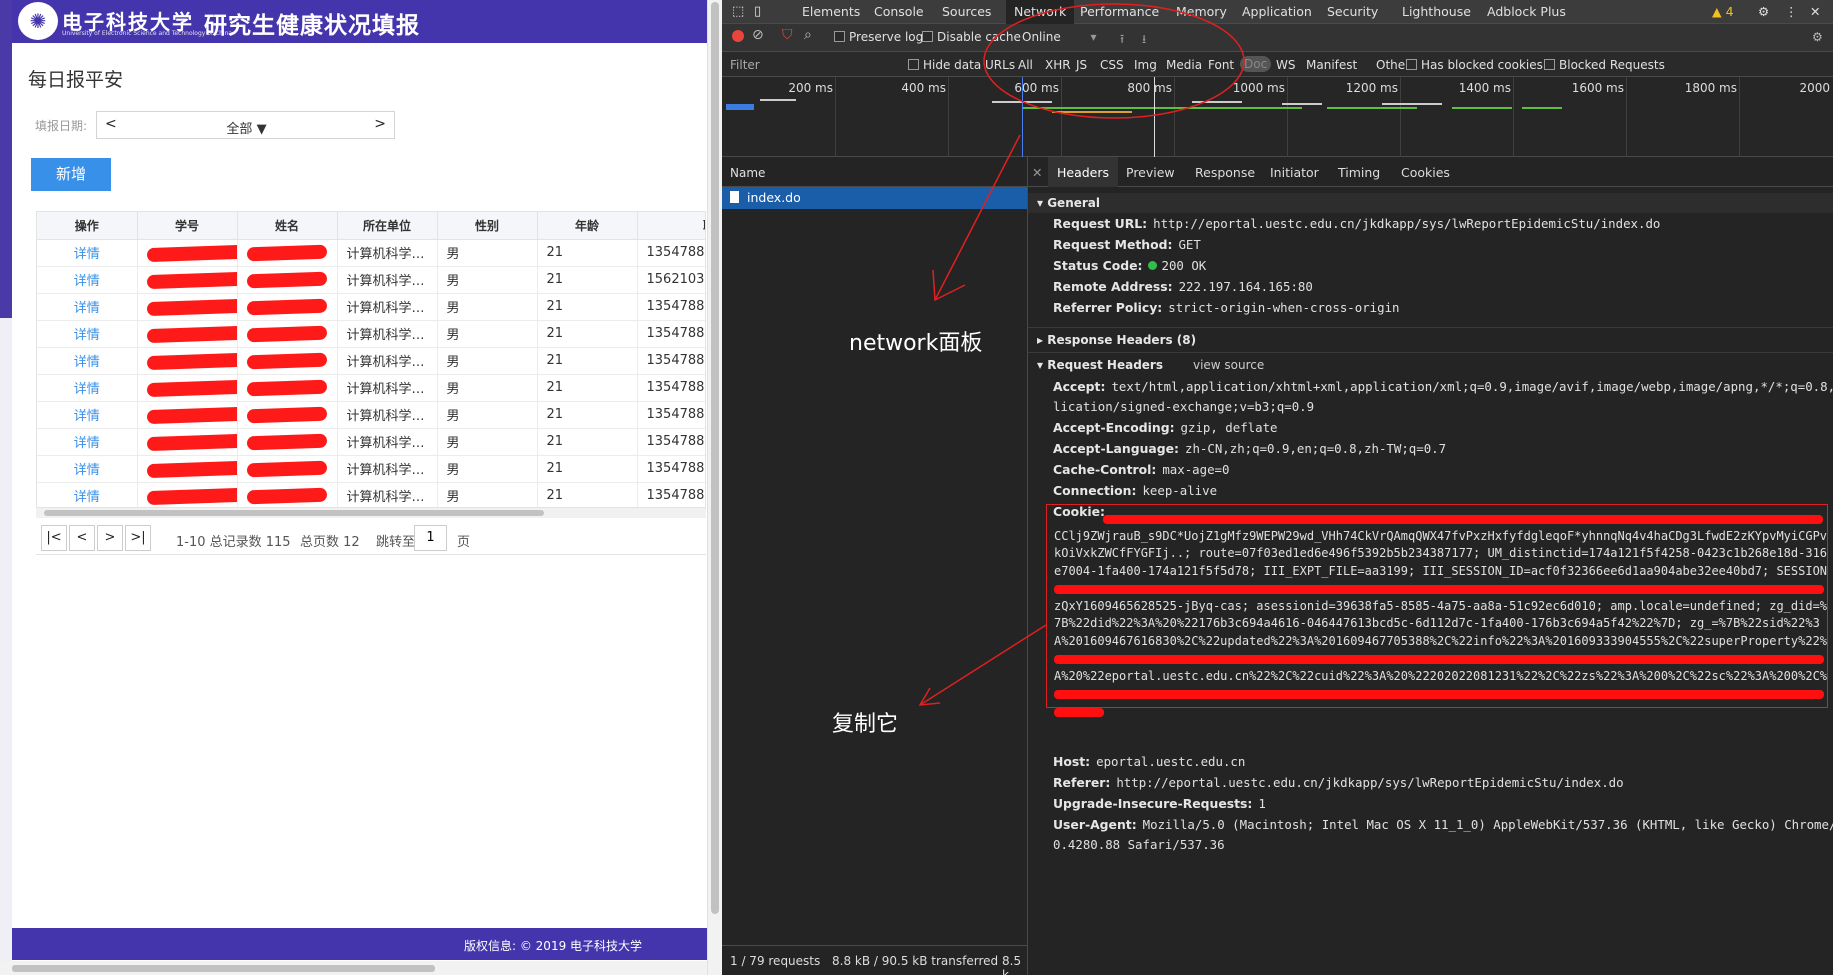 The image size is (1833, 975). What do you see at coordinates (1114, 61) in the screenshot?
I see `network-tab-highlight-circle` at bounding box center [1114, 61].